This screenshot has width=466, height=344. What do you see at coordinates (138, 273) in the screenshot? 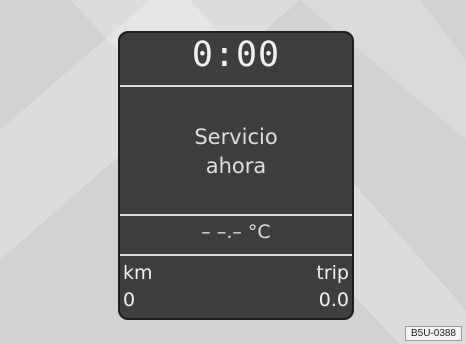
I see `distance-label: km` at bounding box center [138, 273].